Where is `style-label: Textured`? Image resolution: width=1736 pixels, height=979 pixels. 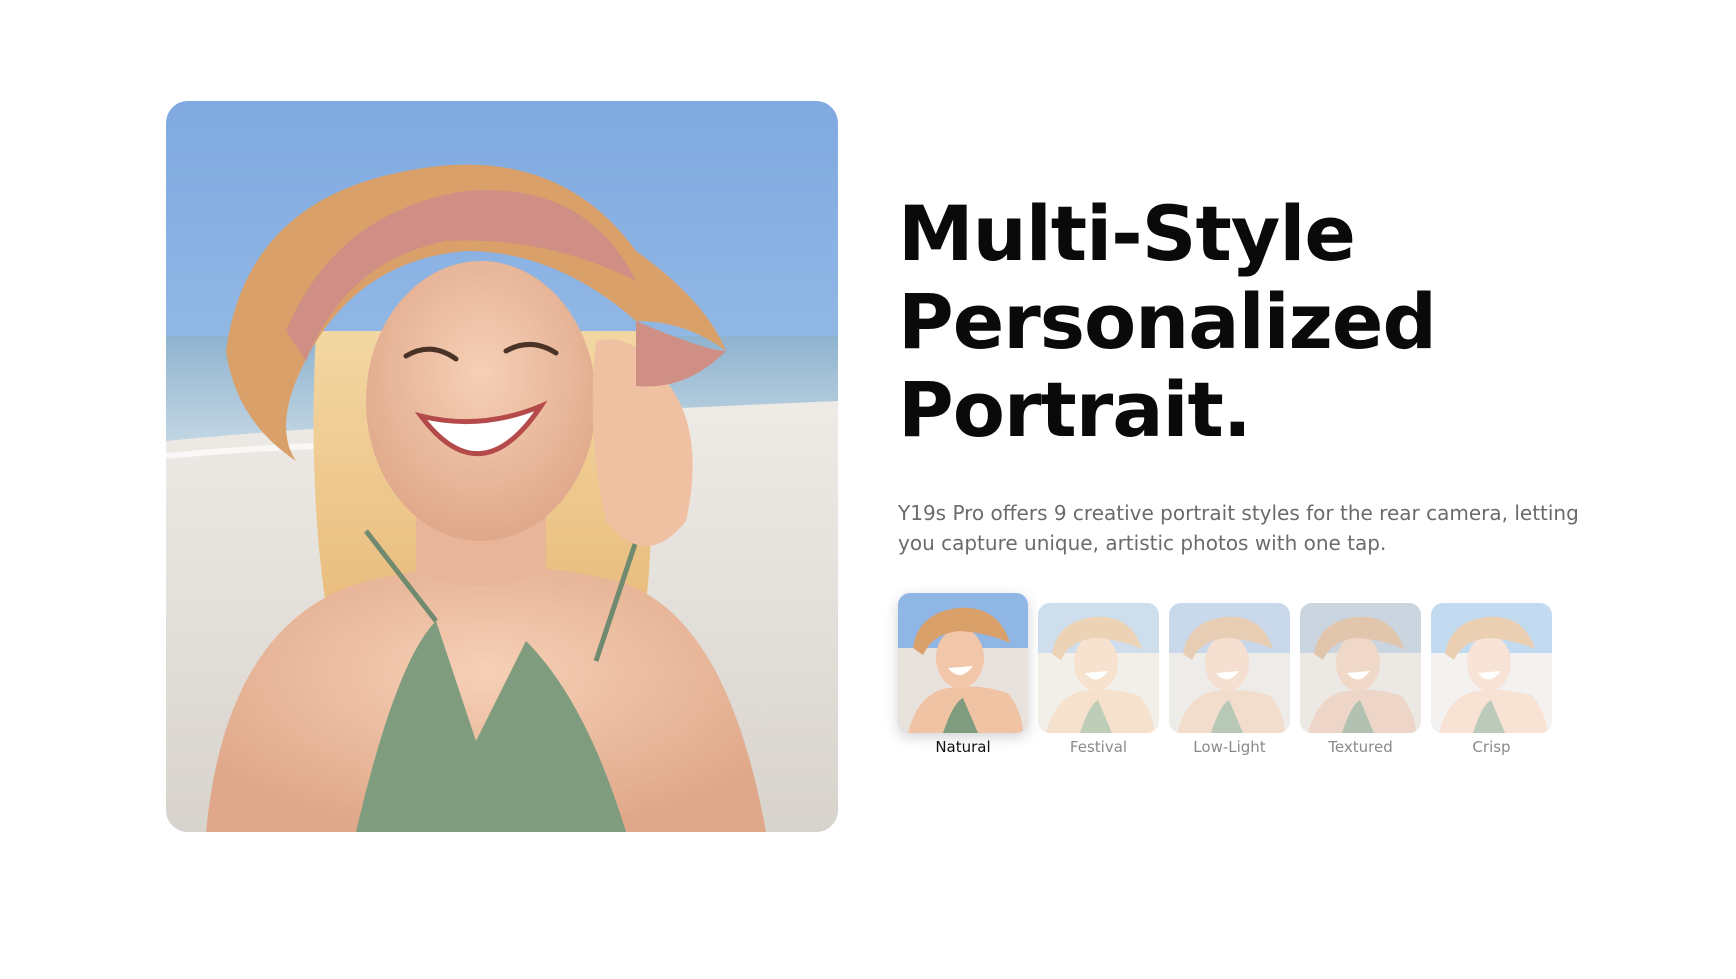
style-label: Textured is located at coordinates (1360, 747).